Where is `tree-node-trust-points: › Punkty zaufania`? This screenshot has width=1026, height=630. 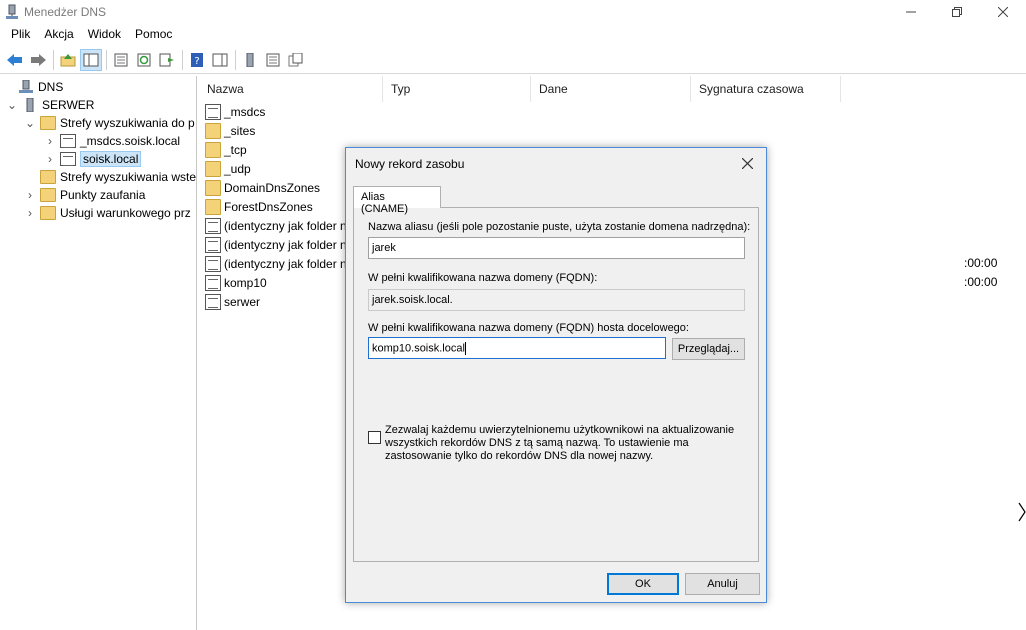 tree-node-trust-points: › Punkty zaufania is located at coordinates (84, 195).